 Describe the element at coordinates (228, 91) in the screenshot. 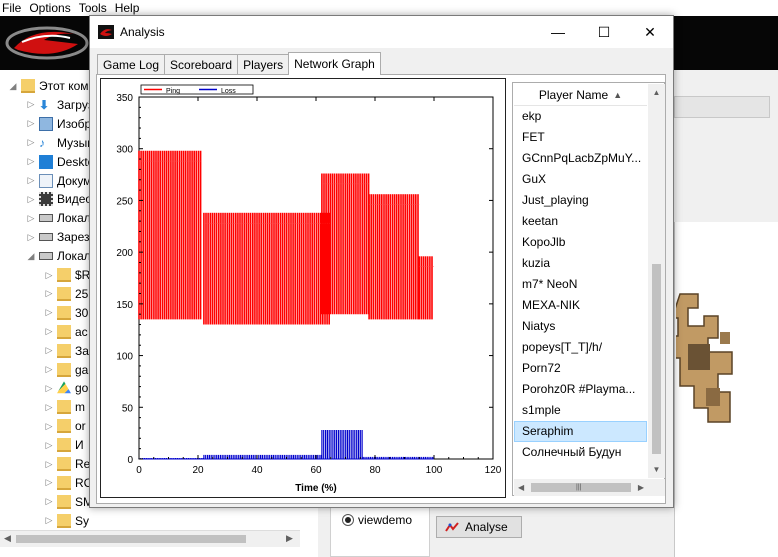

I see `legend-label: Loss` at that location.